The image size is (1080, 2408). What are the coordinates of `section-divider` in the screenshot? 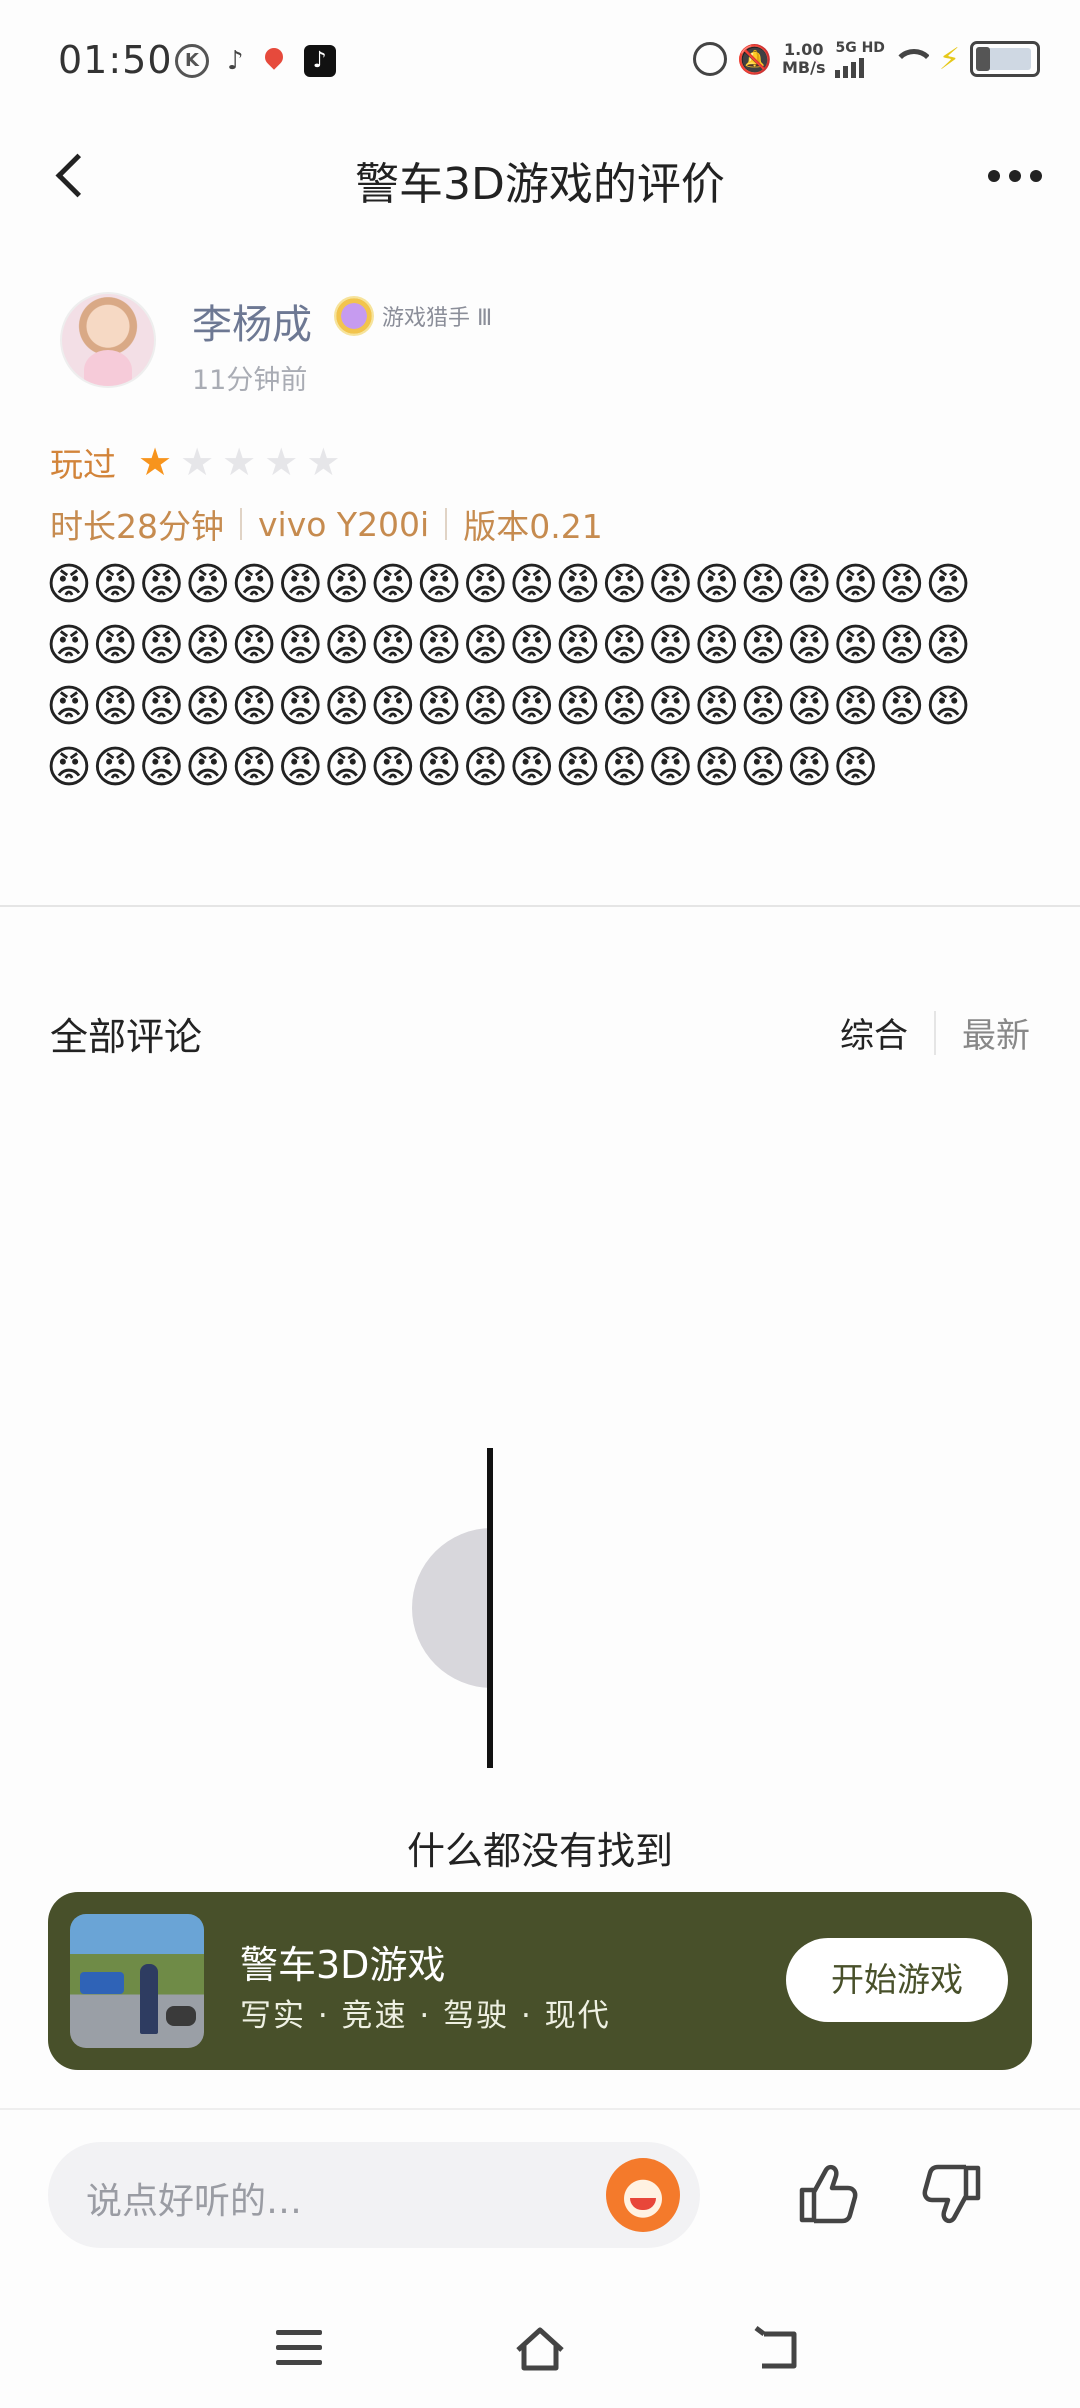 It's located at (540, 906).